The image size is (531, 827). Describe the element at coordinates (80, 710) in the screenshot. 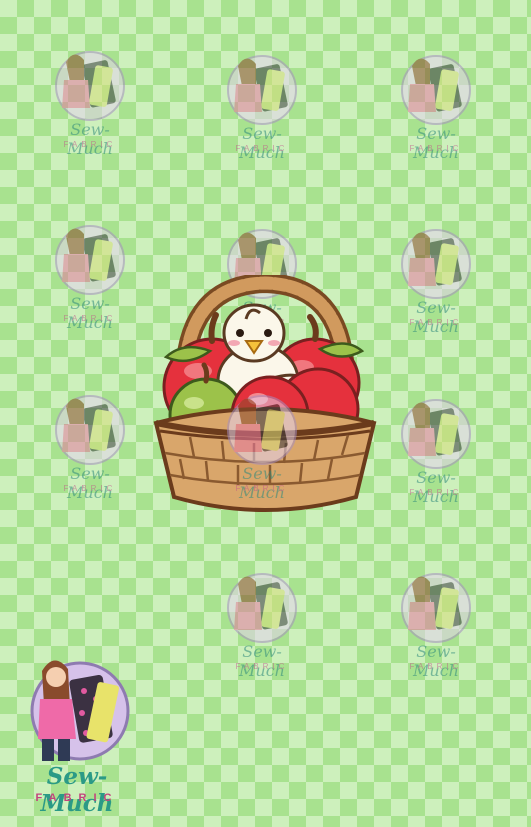

I see `seamstress-logo-icon` at that location.